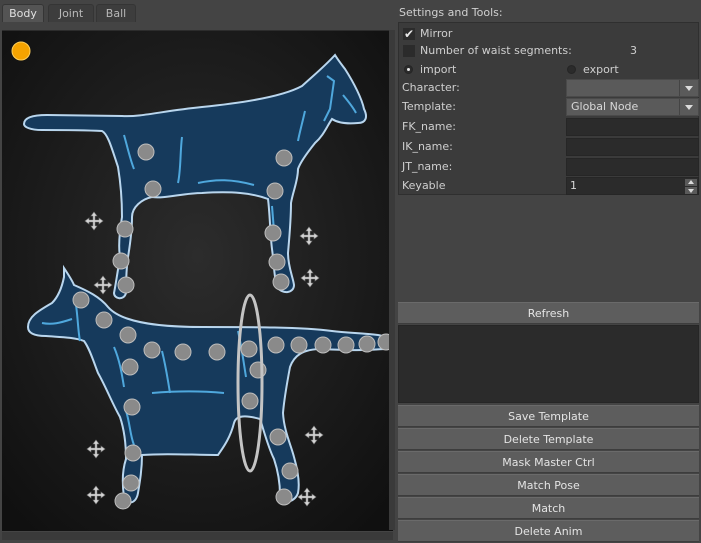 This screenshot has height=543, width=701. What do you see at coordinates (632, 167) in the screenshot?
I see `jt-name-field` at bounding box center [632, 167].